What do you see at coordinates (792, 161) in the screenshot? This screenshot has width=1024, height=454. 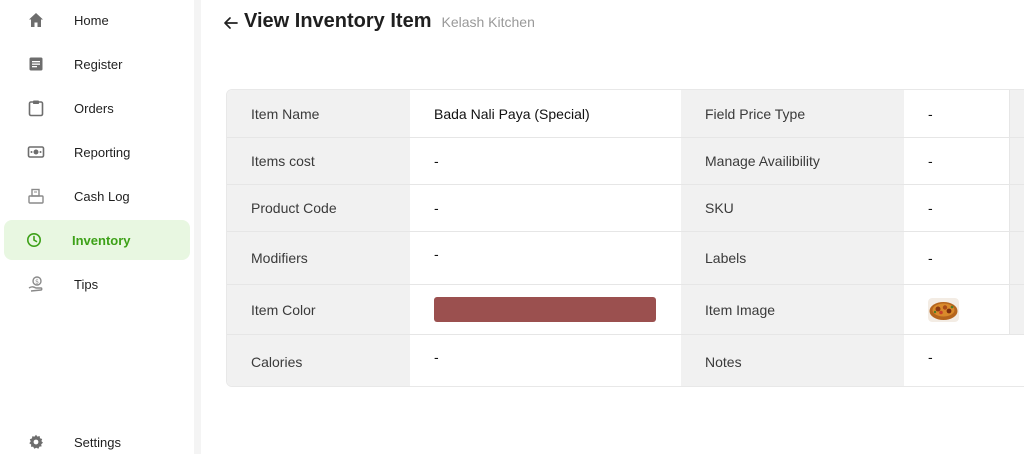 I see `field-label: Manage Availibility` at bounding box center [792, 161].